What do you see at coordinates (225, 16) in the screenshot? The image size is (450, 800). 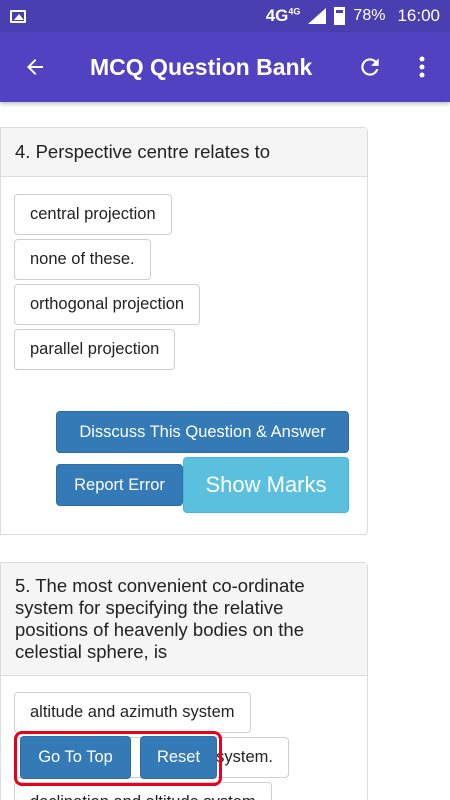 I see `status-bar: 4G4G 78% 16:00` at bounding box center [225, 16].